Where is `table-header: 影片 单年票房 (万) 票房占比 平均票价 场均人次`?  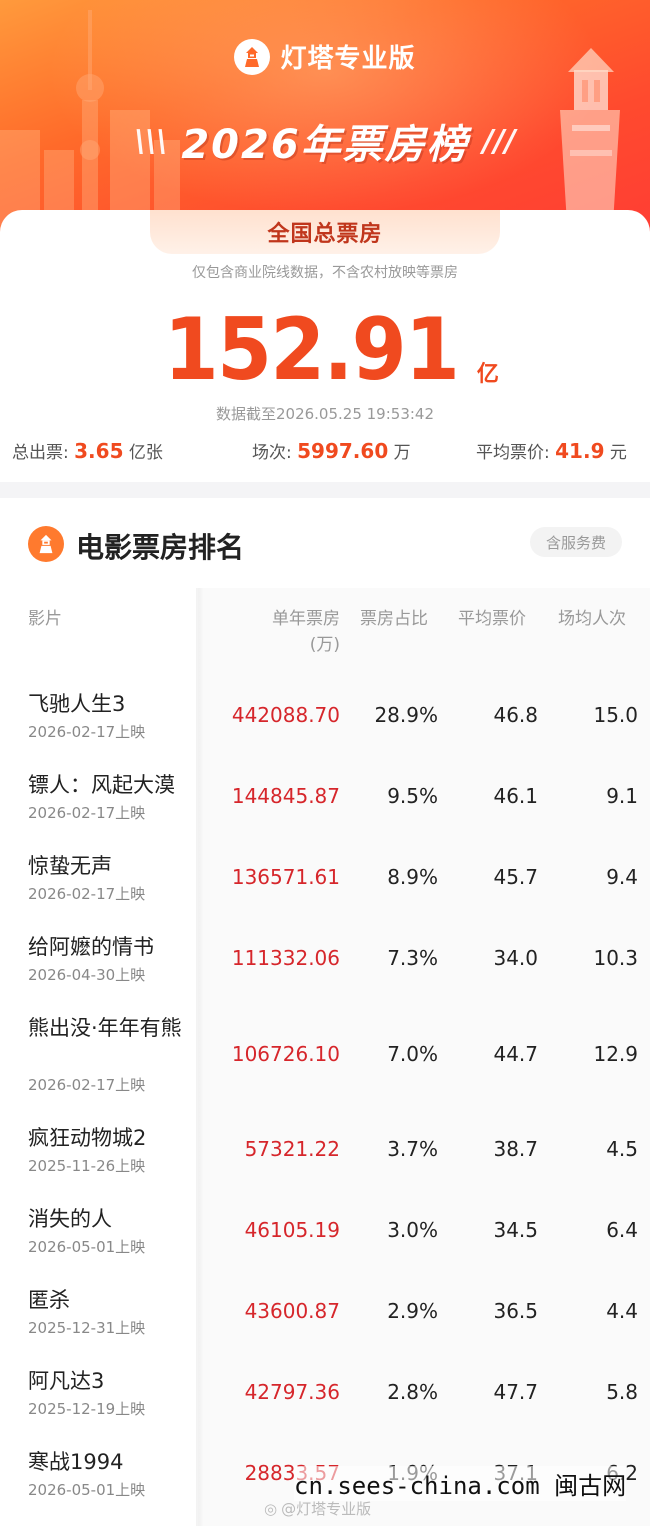 table-header: 影片 单年票房 (万) 票房占比 平均票价 场均人次 is located at coordinates (325, 636).